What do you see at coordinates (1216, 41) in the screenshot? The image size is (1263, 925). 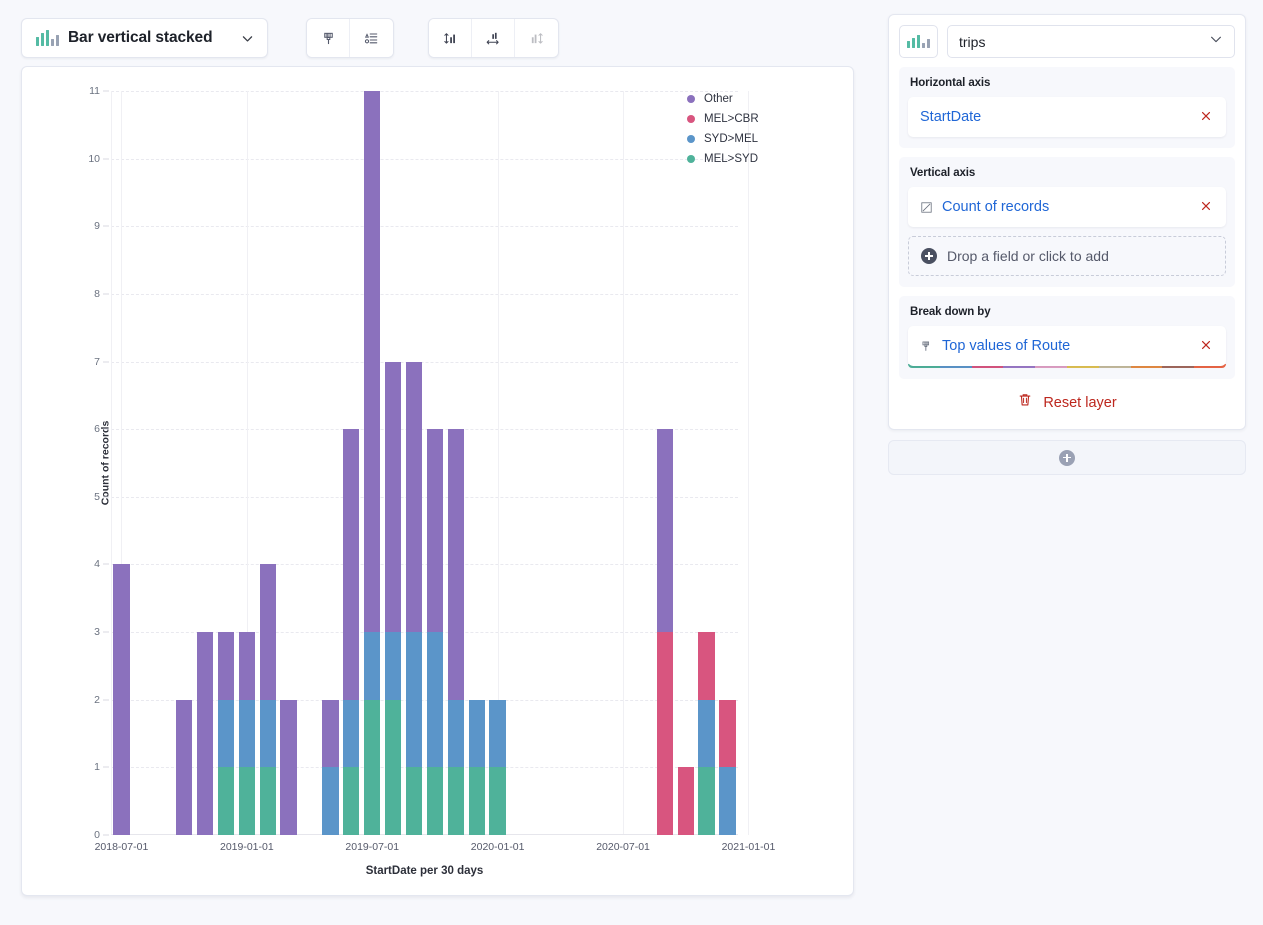 I see `chevron-down-icon` at bounding box center [1216, 41].